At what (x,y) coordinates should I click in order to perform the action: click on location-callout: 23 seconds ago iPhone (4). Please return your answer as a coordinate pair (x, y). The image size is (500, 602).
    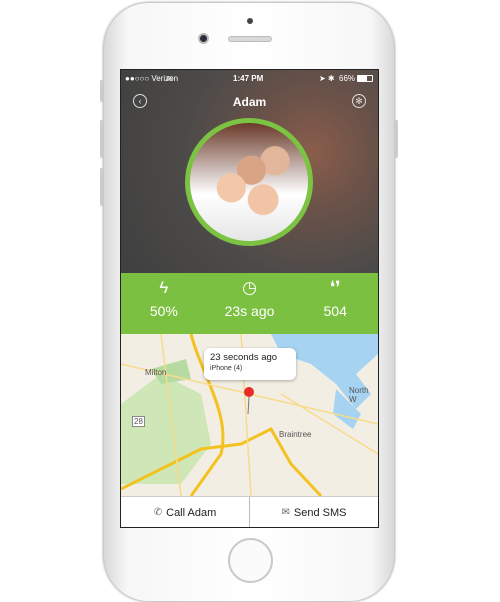
    Looking at the image, I should click on (250, 364).